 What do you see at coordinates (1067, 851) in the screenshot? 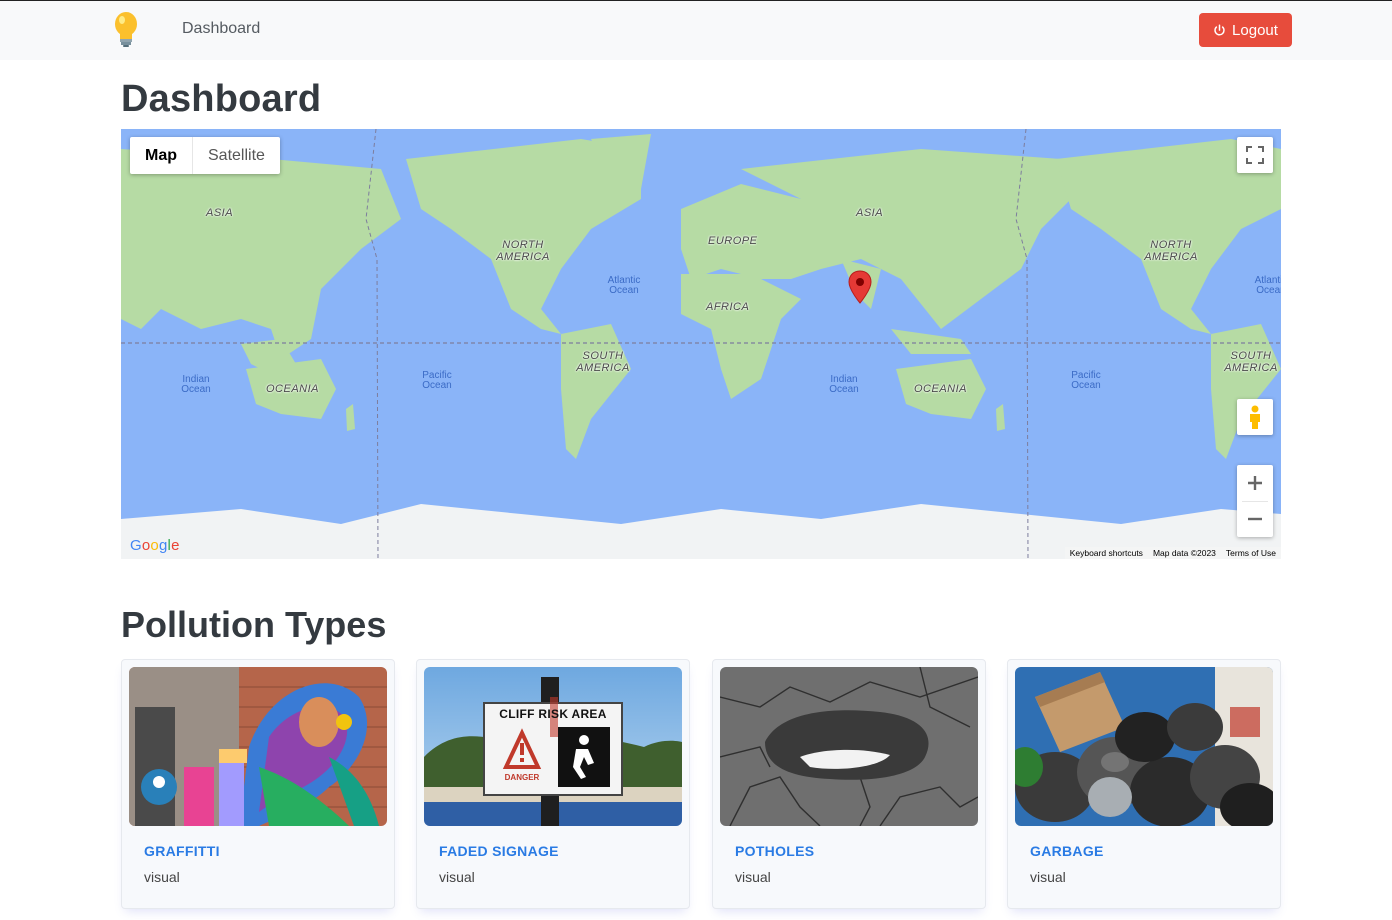
I see `card-title: GARBAGE` at bounding box center [1067, 851].